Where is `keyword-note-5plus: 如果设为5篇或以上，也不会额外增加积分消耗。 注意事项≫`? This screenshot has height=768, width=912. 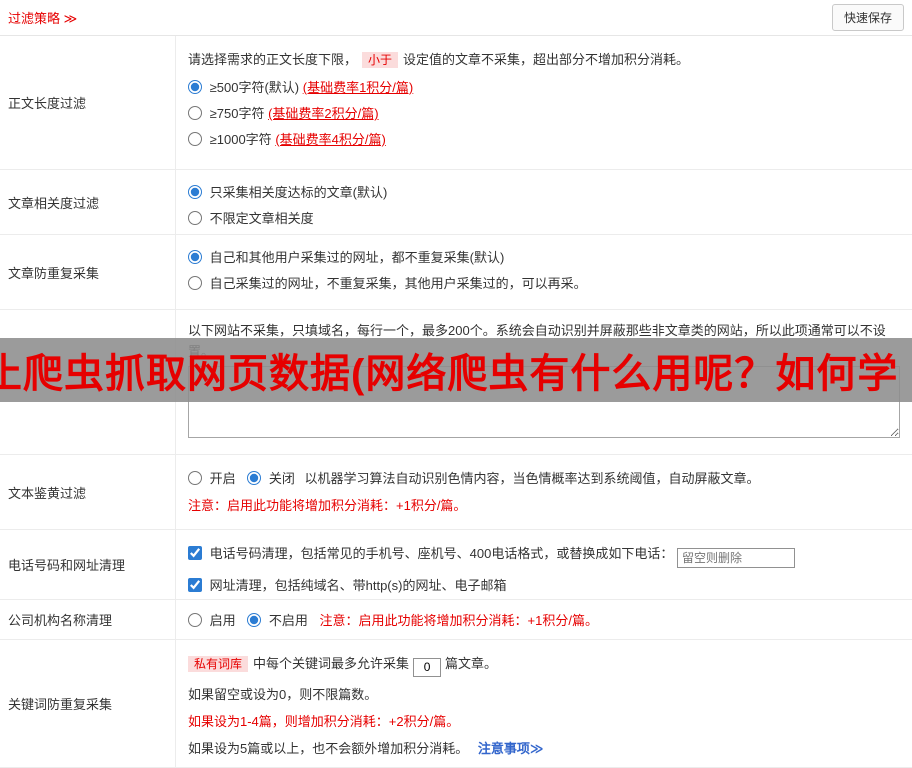 keyword-note-5plus: 如果设为5篇或以上，也不会额外增加积分消耗。 注意事项≫ is located at coordinates (544, 749).